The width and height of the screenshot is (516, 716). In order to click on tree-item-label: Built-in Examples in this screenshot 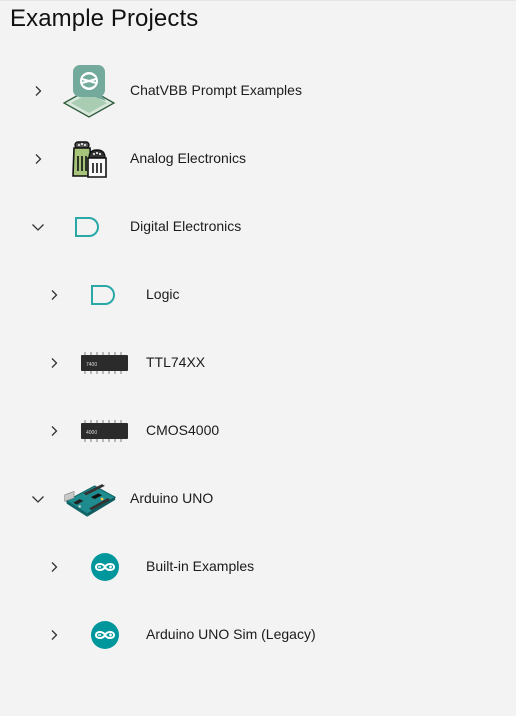, I will do `click(200, 566)`.